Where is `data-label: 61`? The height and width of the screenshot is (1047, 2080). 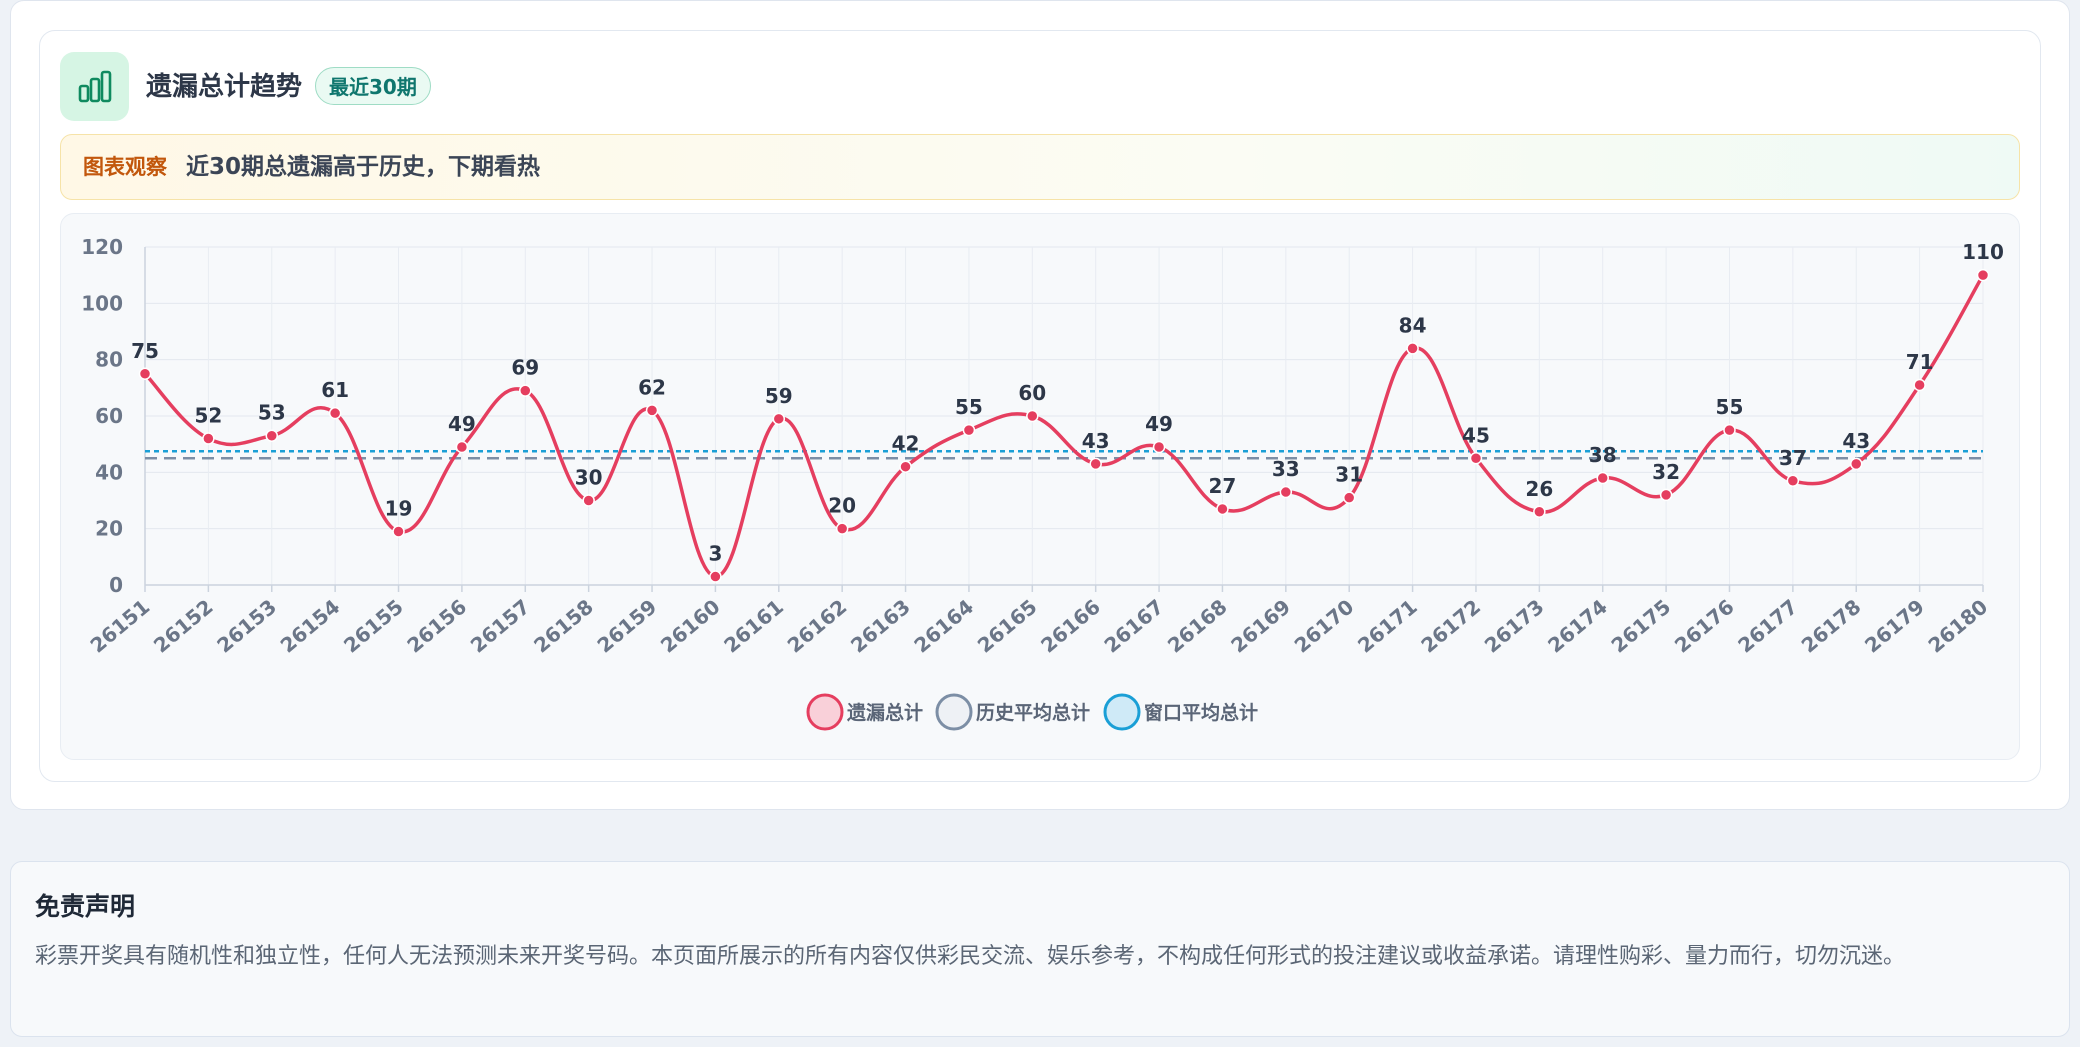
data-label: 61 is located at coordinates (335, 390).